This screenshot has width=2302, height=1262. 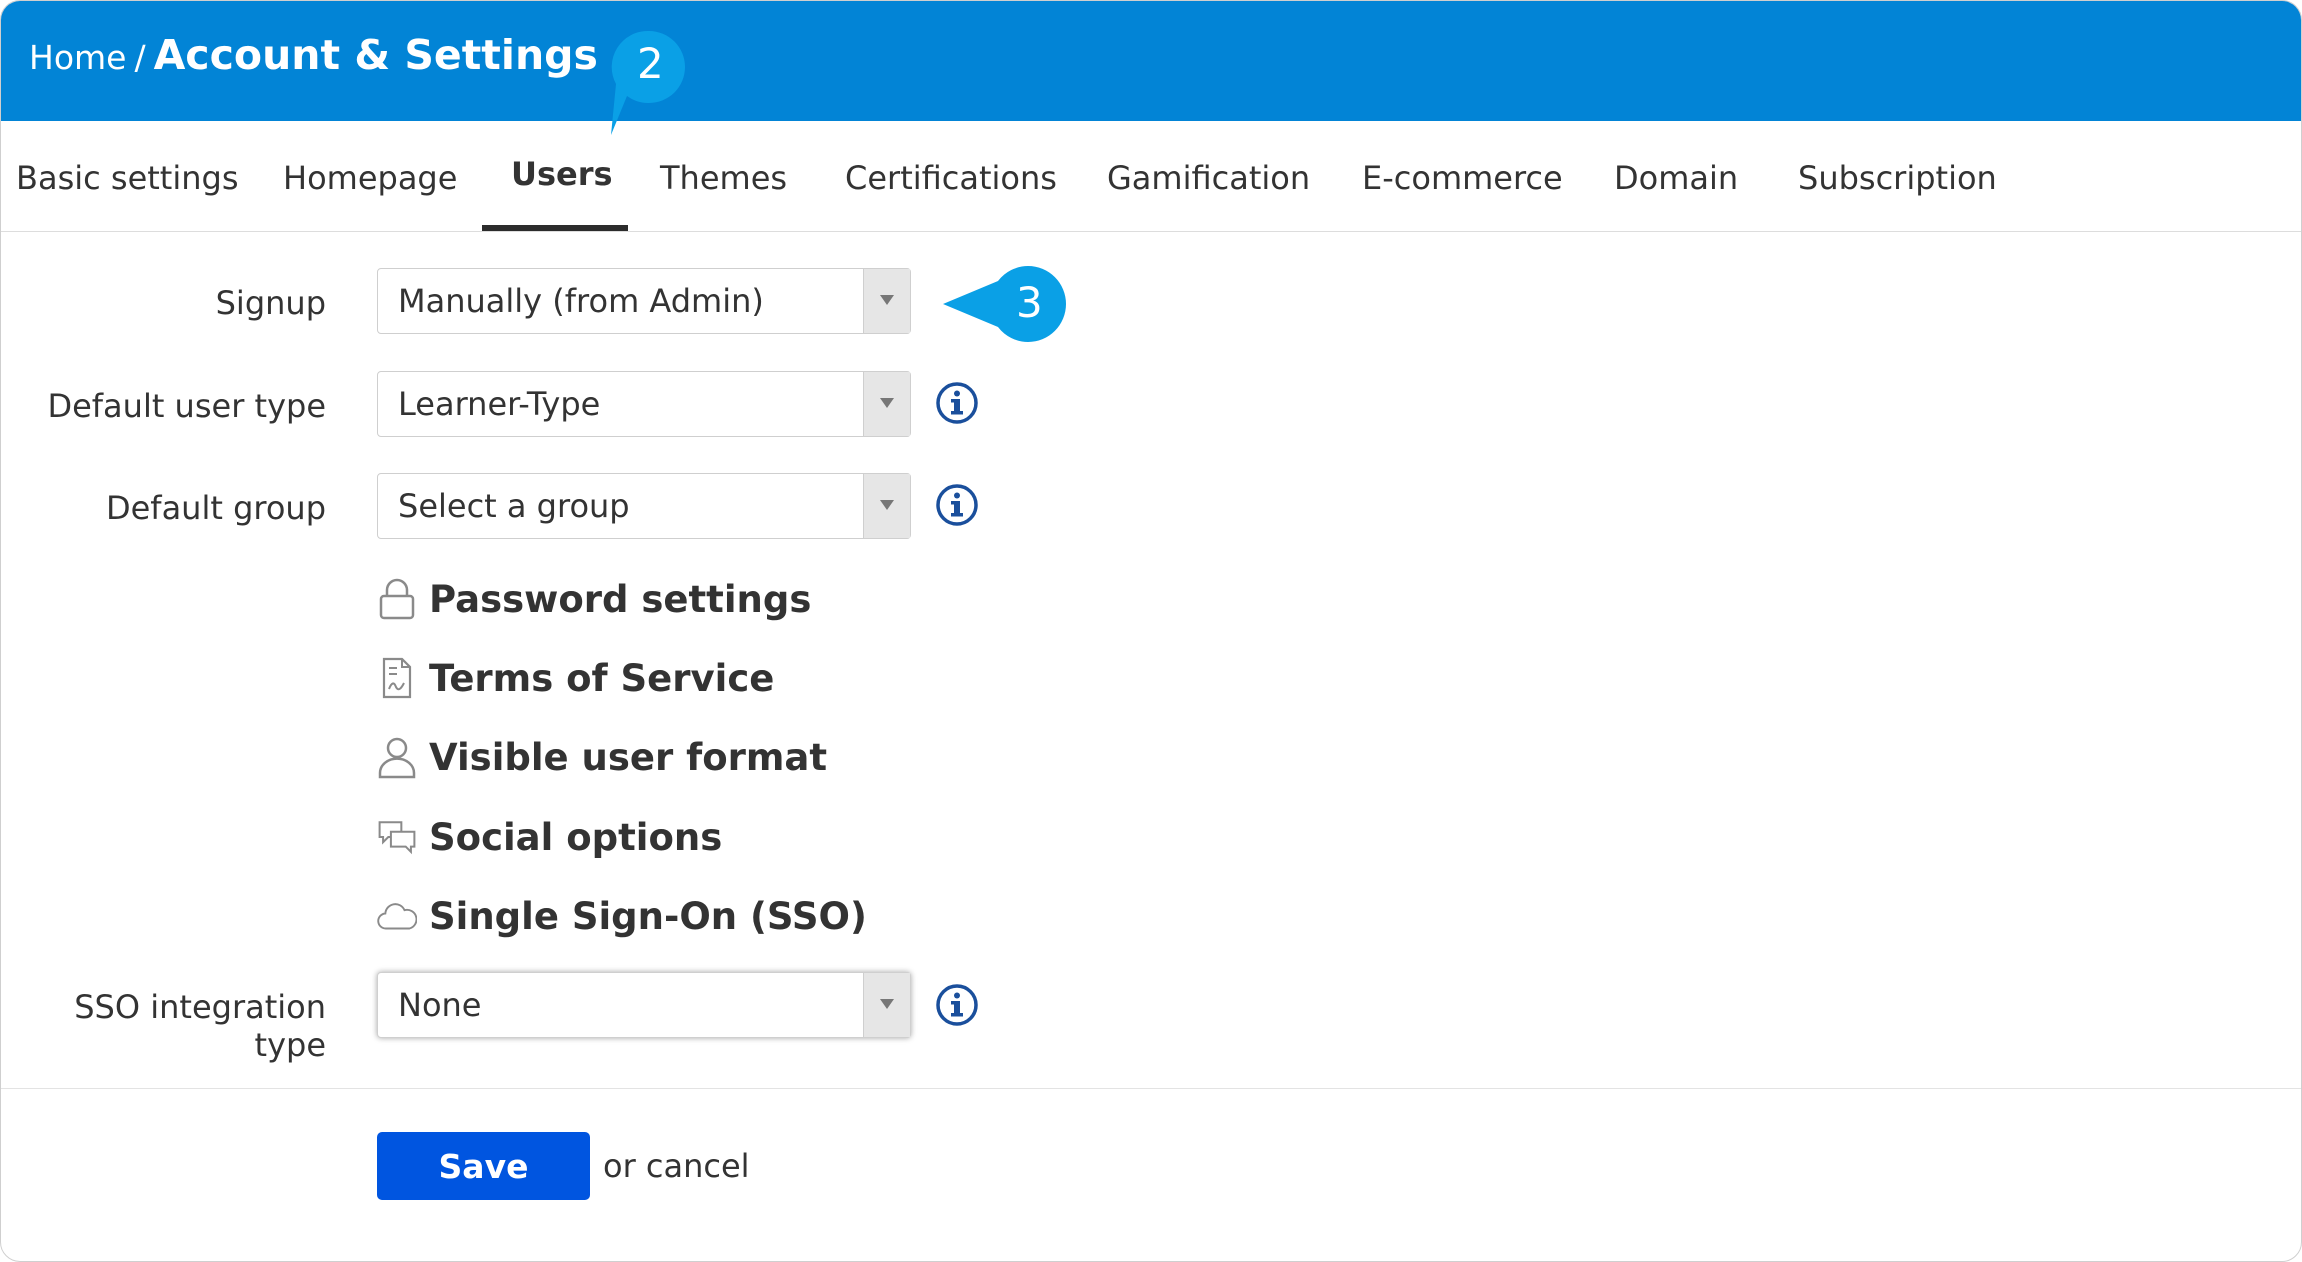 I want to click on terms-of-service-link: Terms of Service, so click(x=575, y=678).